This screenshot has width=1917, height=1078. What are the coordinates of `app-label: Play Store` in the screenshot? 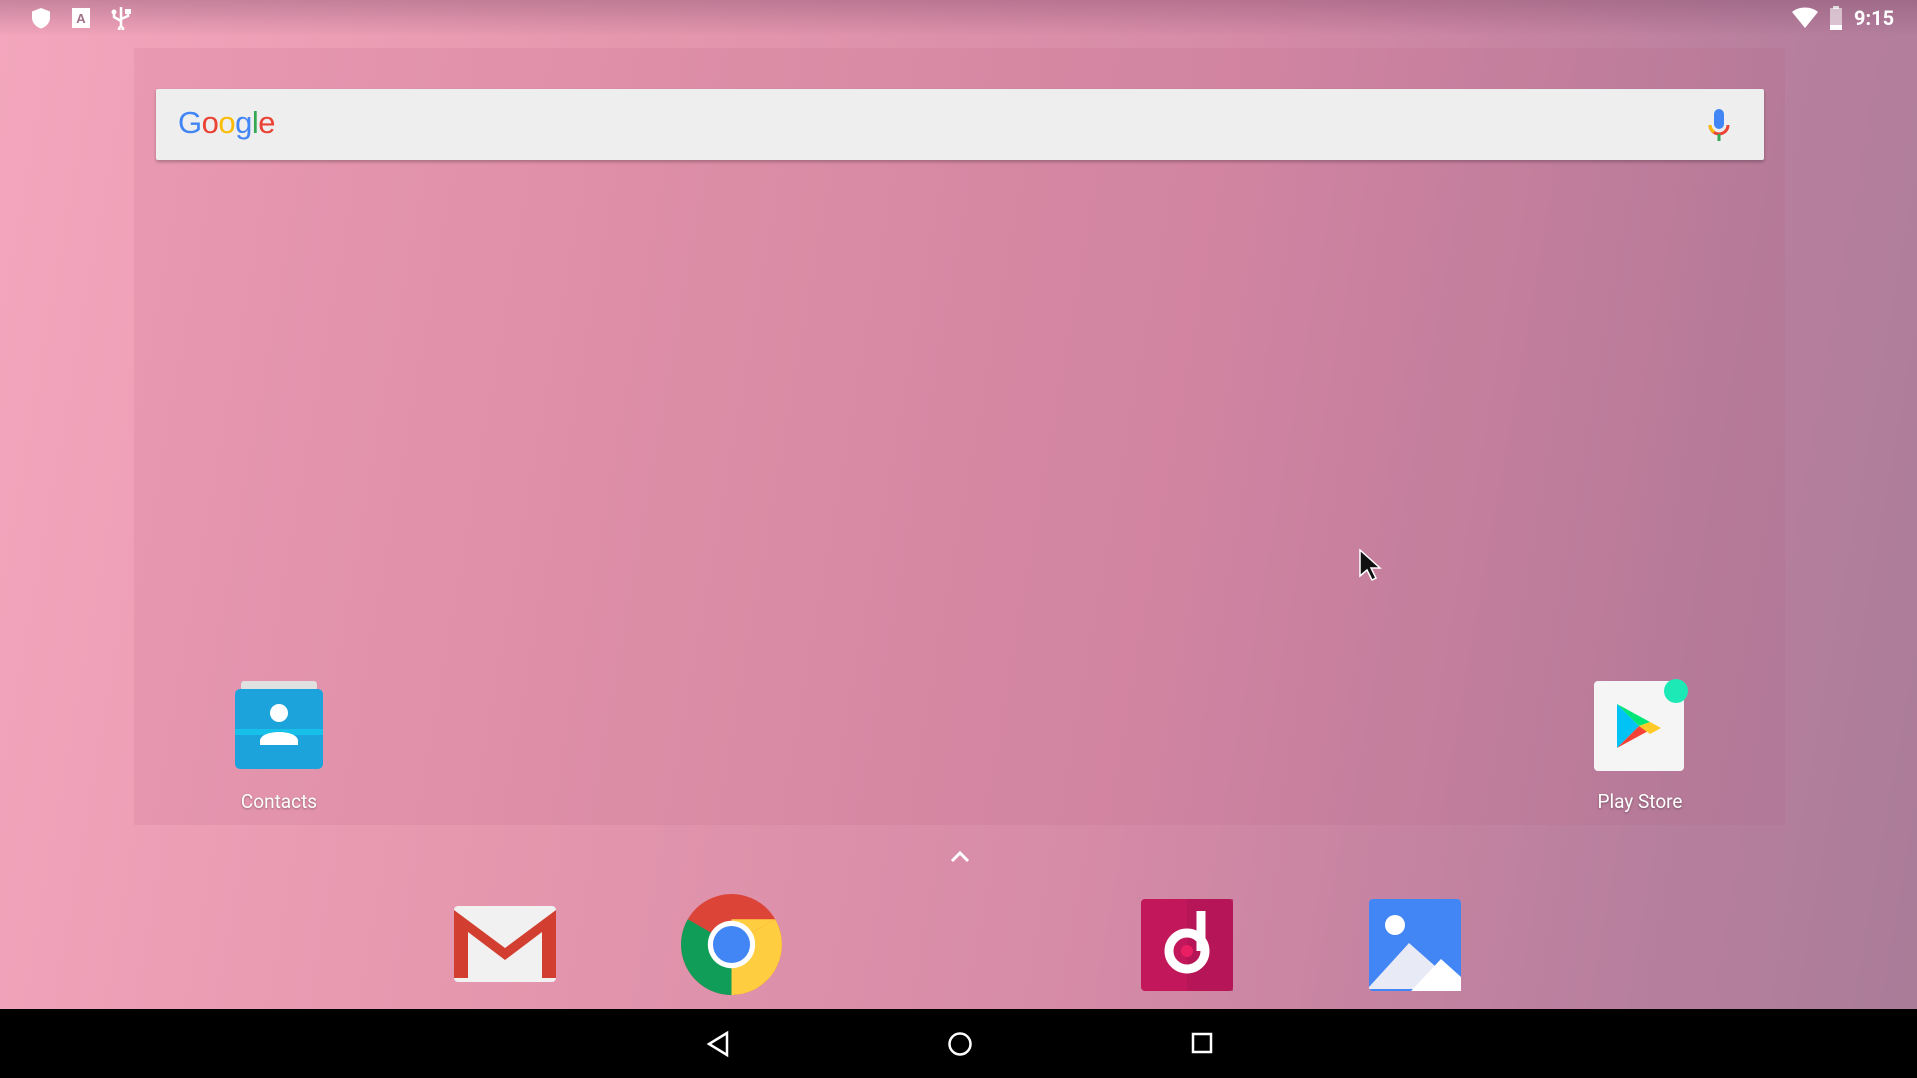 It's located at (1640, 801).